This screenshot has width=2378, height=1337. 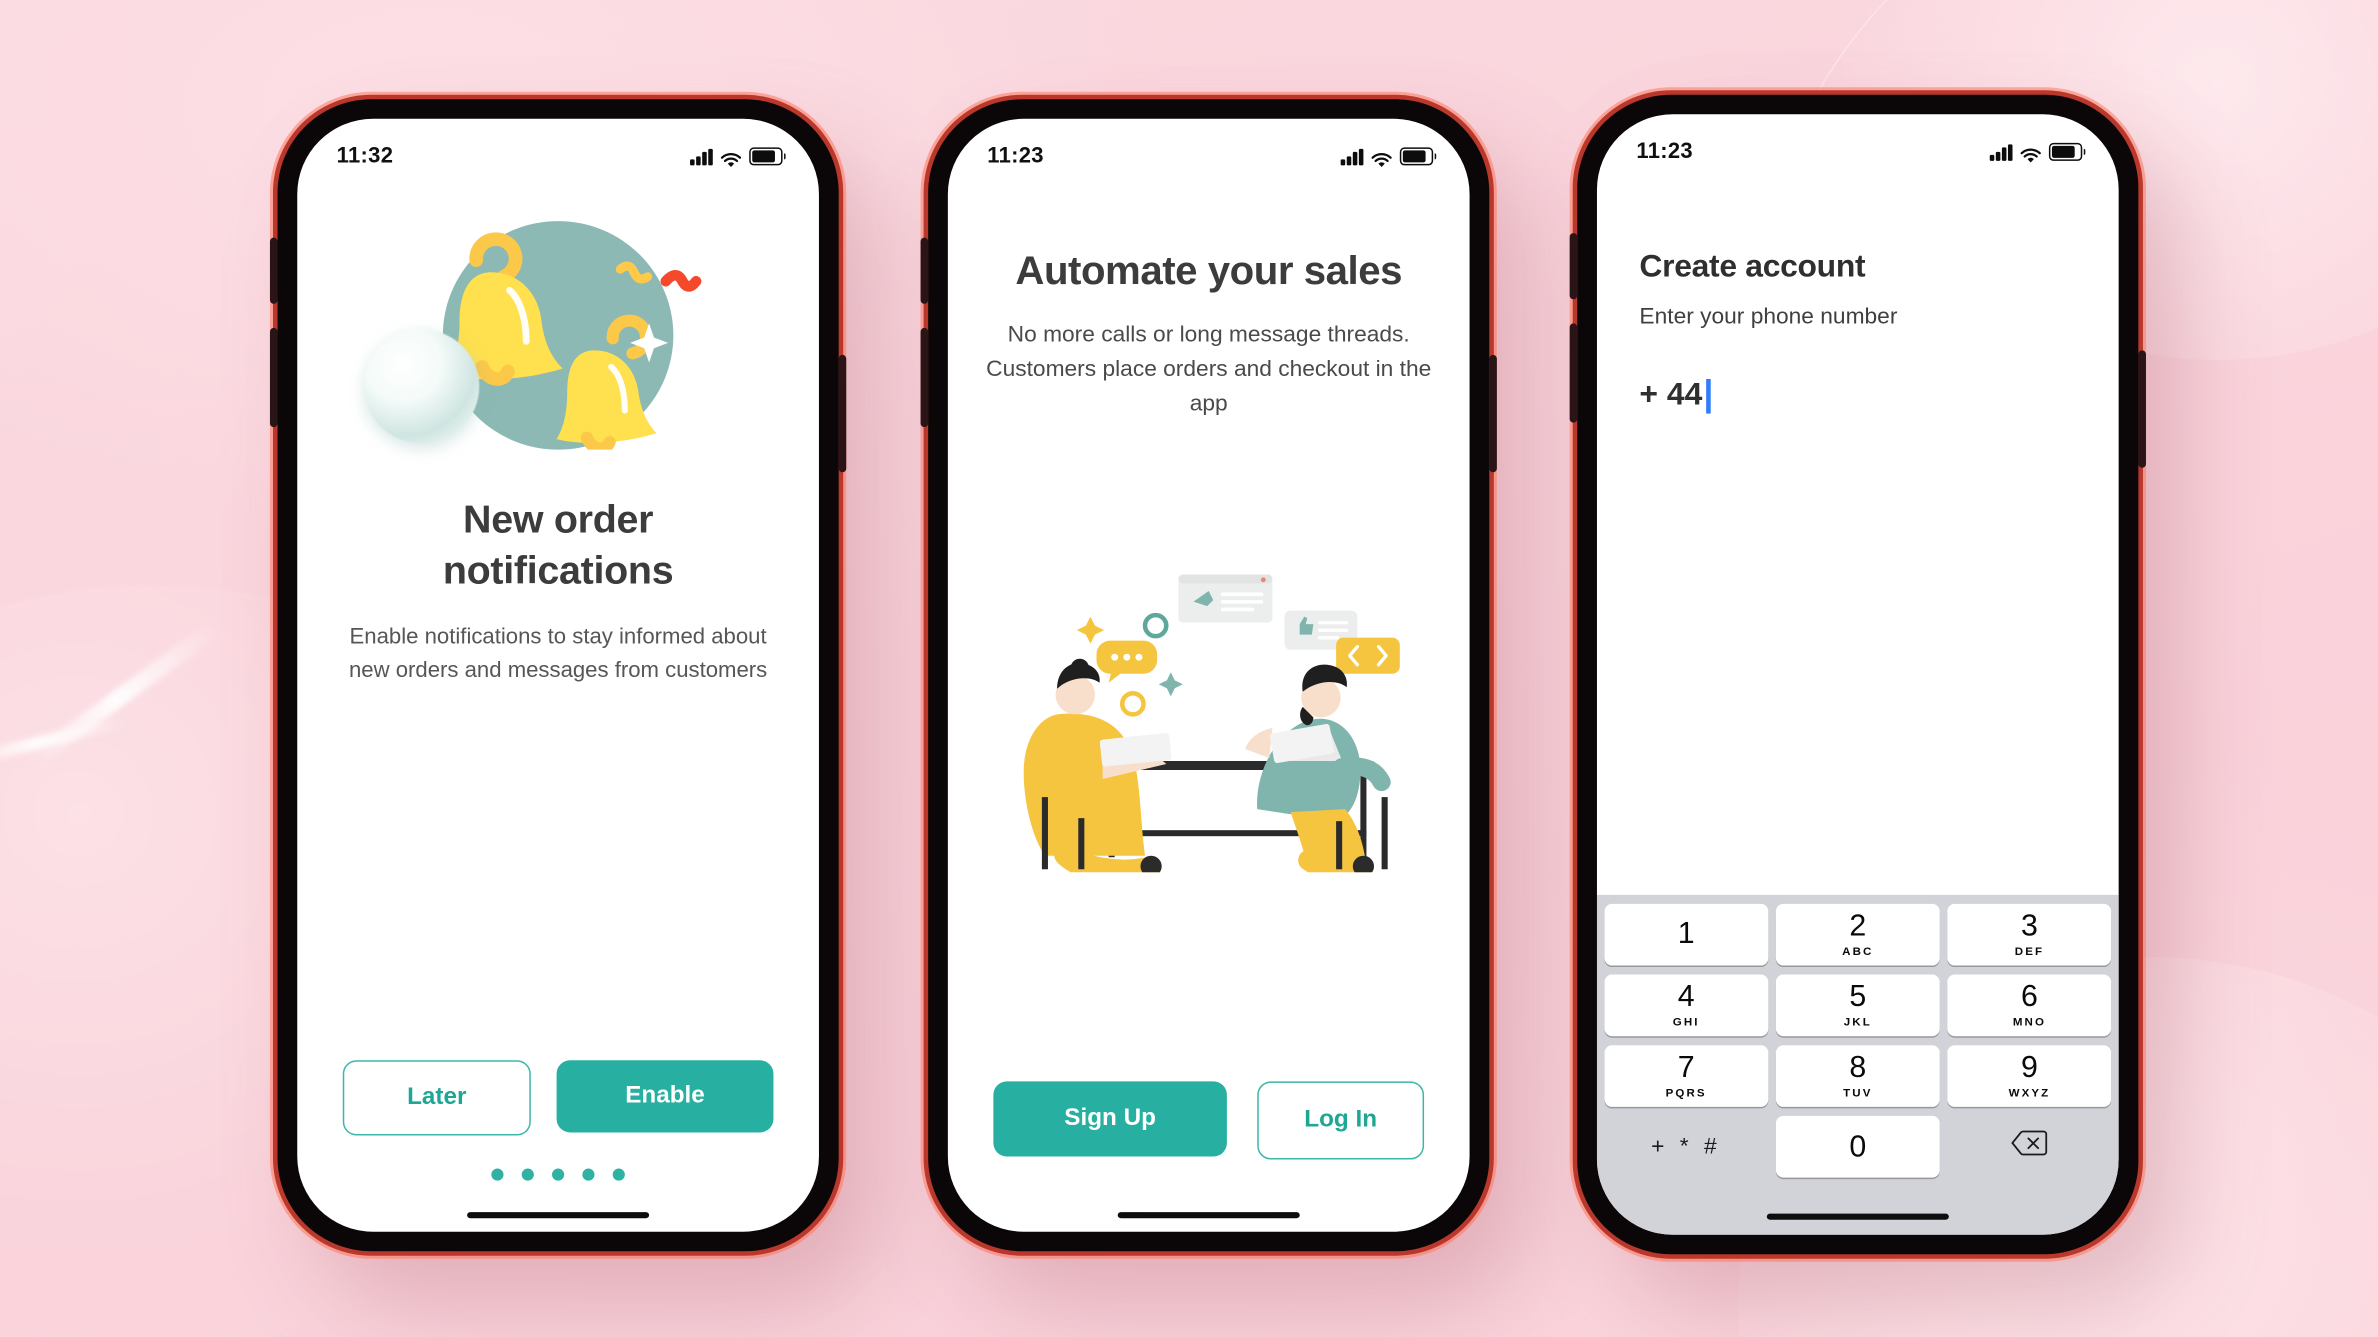 I want to click on page-title: New order notifications, so click(x=558, y=544).